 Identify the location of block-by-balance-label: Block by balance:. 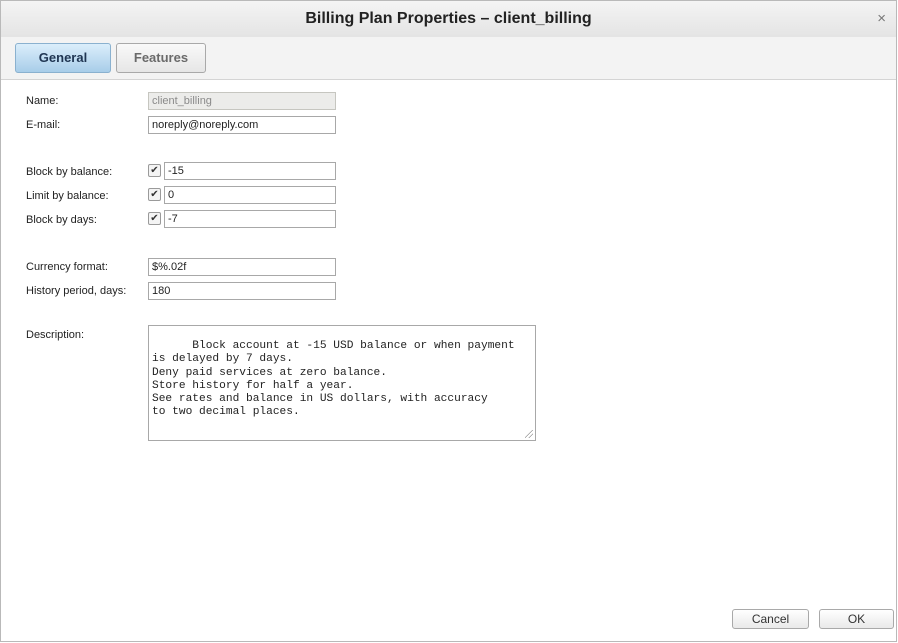
(69, 172).